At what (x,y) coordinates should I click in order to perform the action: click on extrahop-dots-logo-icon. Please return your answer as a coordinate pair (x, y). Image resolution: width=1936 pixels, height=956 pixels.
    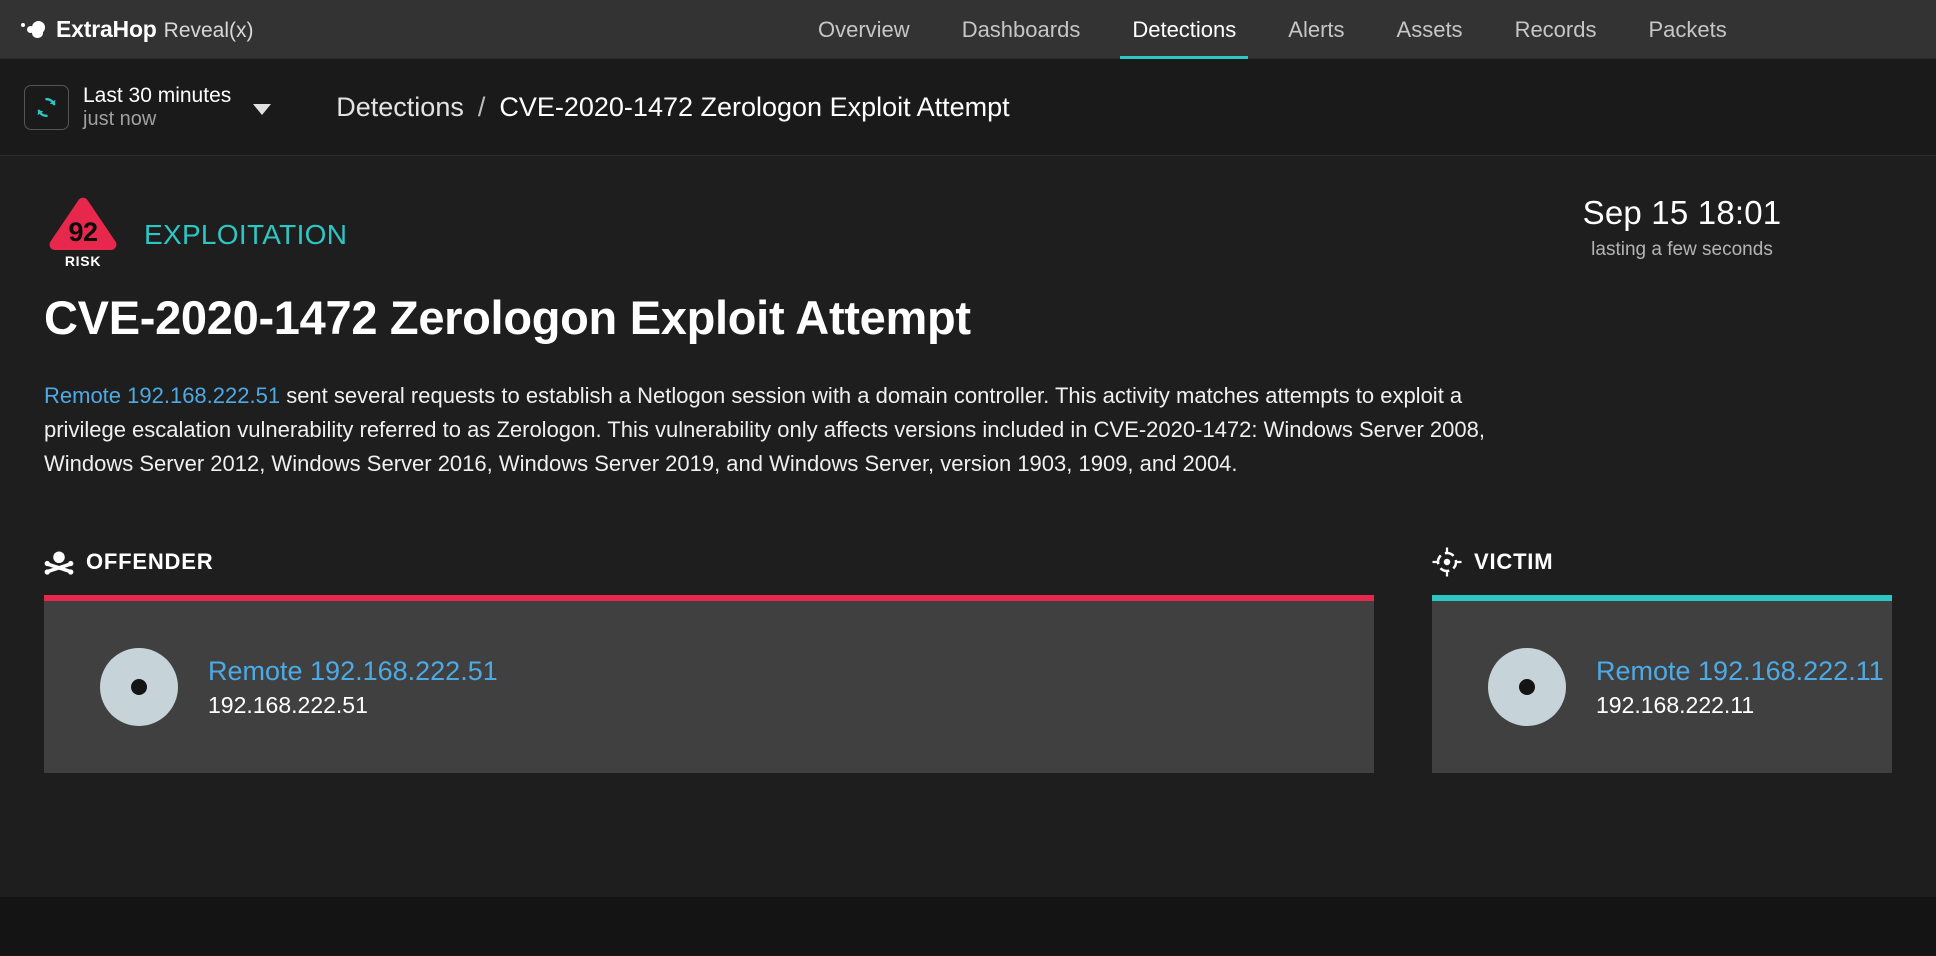
    Looking at the image, I should click on (34, 29).